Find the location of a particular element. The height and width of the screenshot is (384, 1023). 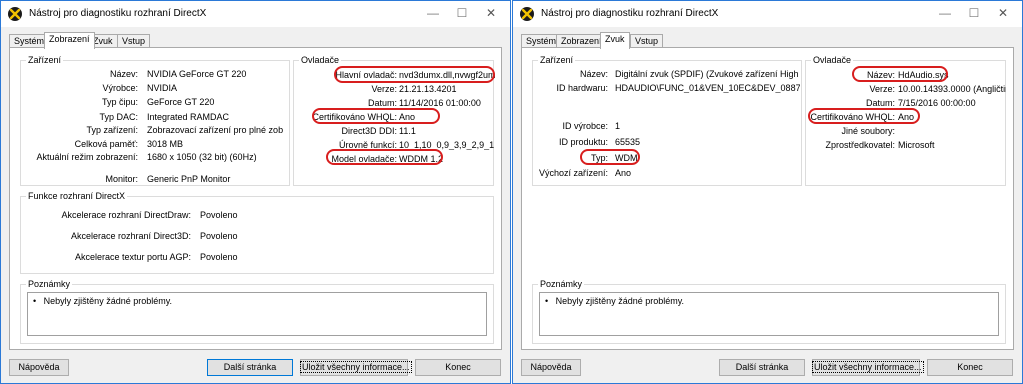

device-value: Integrated RAMDAC is located at coordinates (188, 117).